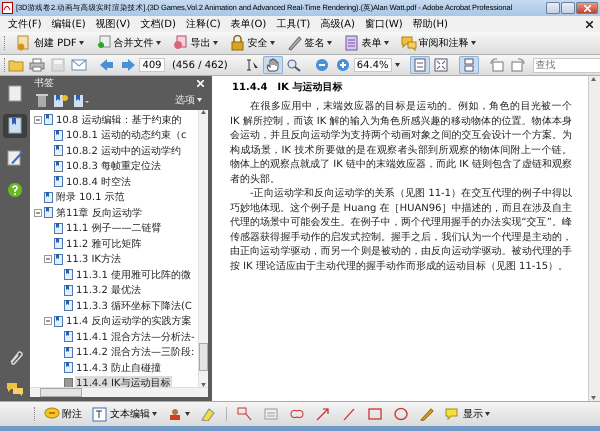 The height and width of the screenshot is (431, 600). Describe the element at coordinates (90, 197) in the screenshot. I see `bookmark-item: 附录 10.1 示范` at that location.